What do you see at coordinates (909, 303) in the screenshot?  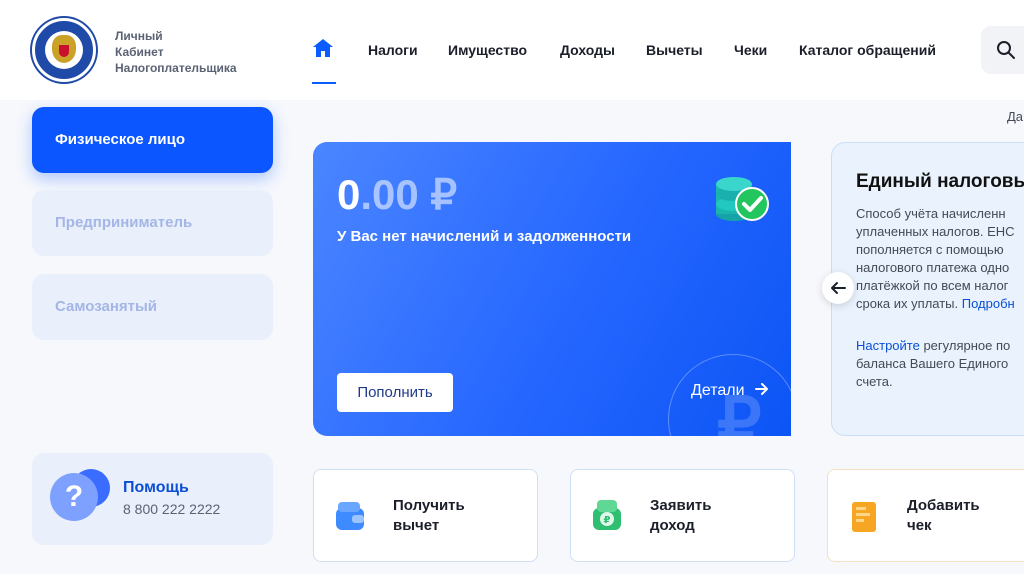 I see `ens-line-6-text: срока их уплаты.` at bounding box center [909, 303].